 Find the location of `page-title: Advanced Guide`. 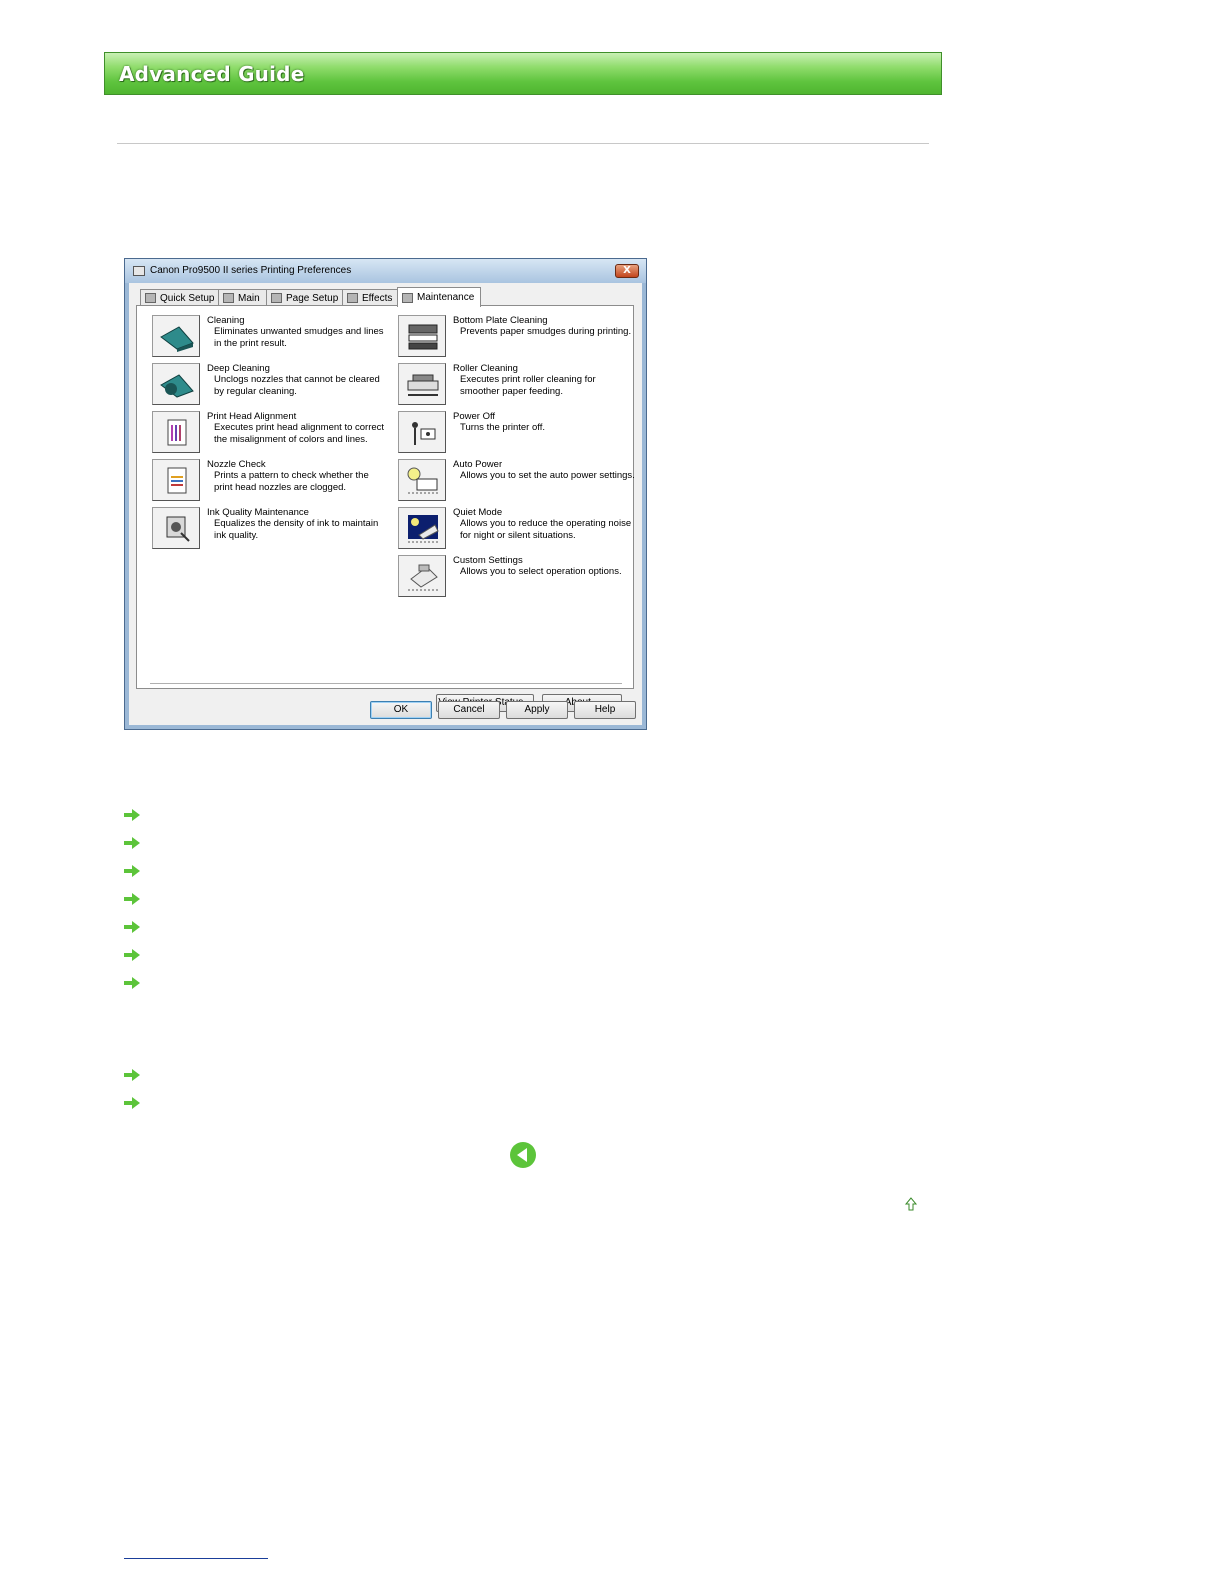

page-title: Advanced Guide is located at coordinates (212, 74).